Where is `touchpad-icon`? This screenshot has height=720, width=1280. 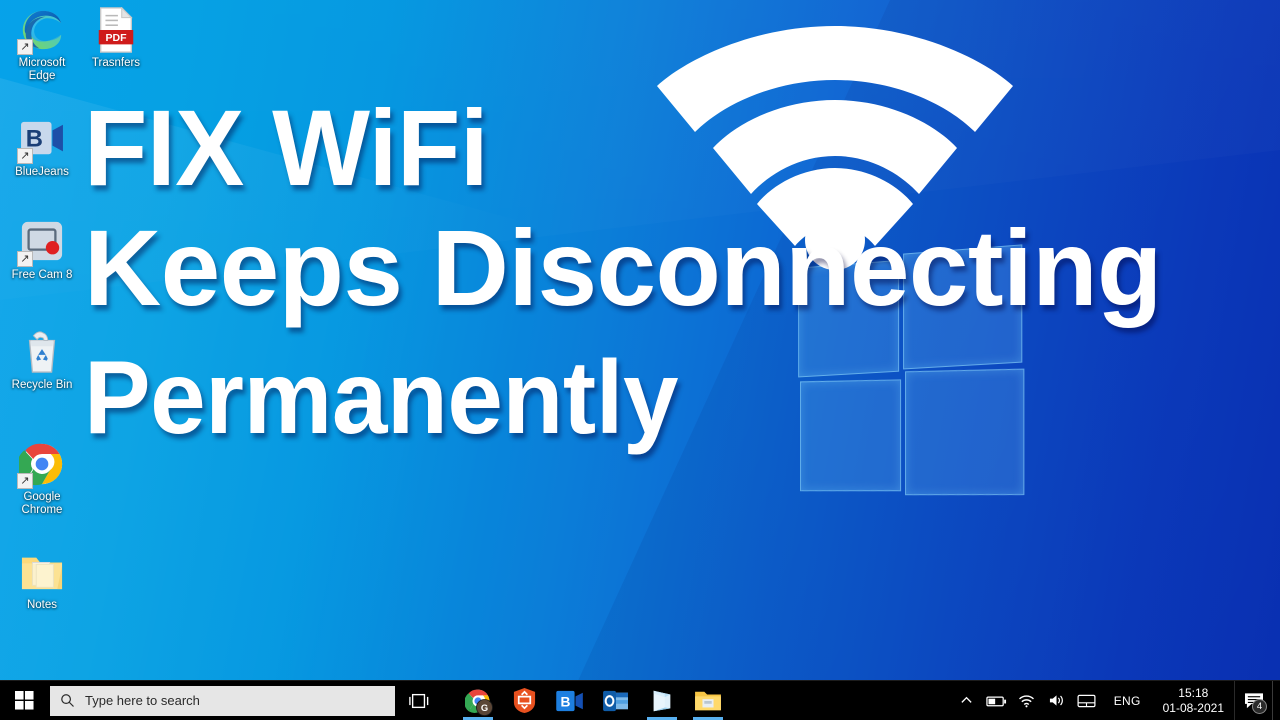 touchpad-icon is located at coordinates (1086, 700).